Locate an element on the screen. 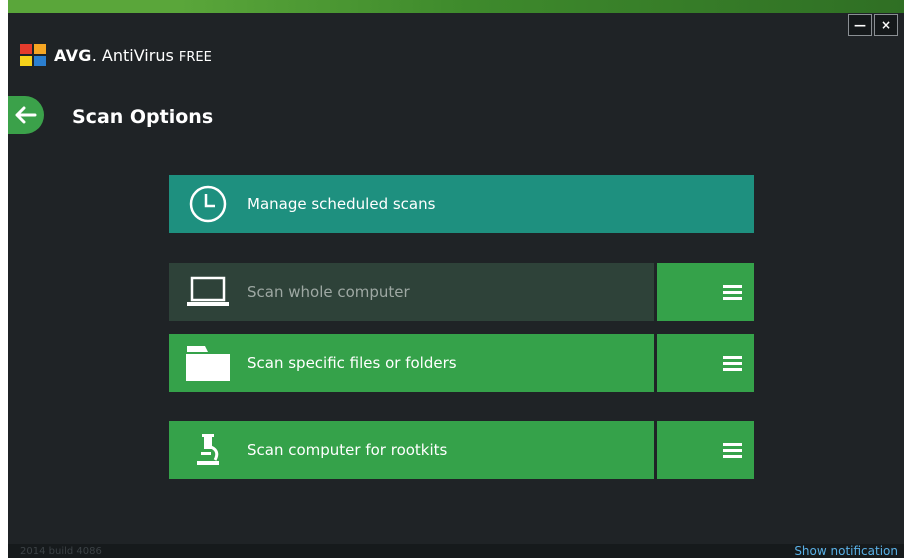  minimize-button: — is located at coordinates (860, 25).